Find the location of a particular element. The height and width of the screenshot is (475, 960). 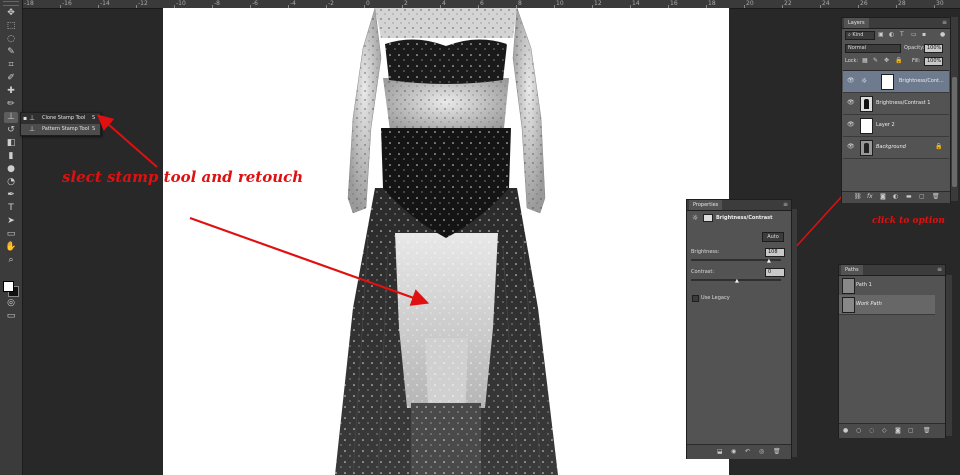

arrow-to-stamp-tool is located at coordinates (127, 141).